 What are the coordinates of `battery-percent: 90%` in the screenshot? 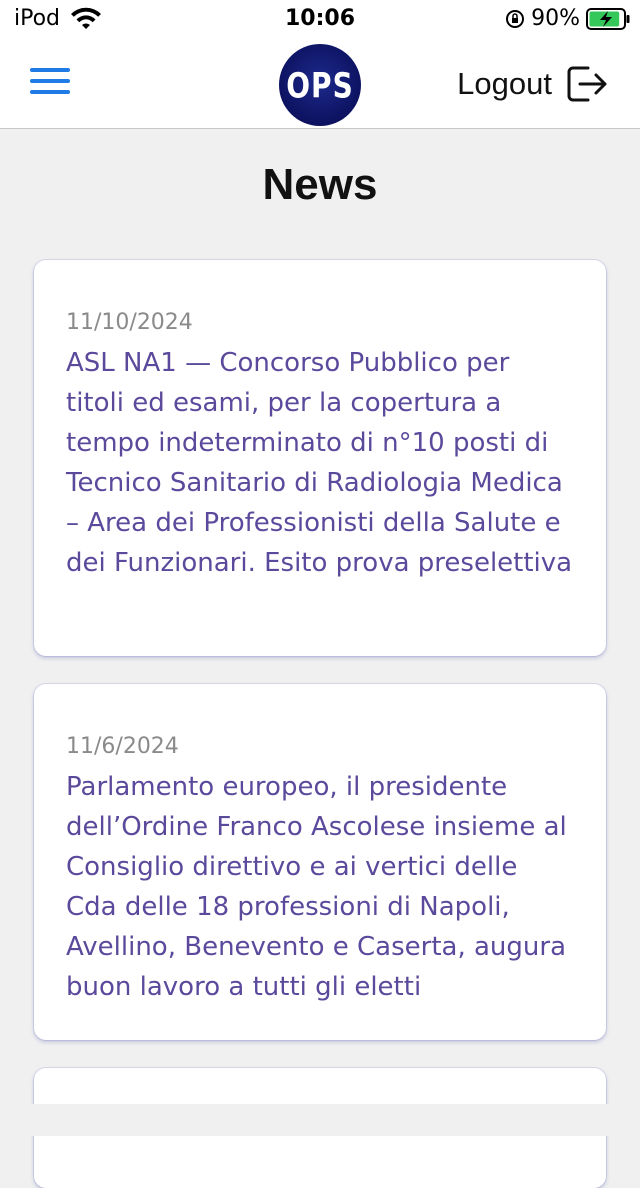 It's located at (555, 18).